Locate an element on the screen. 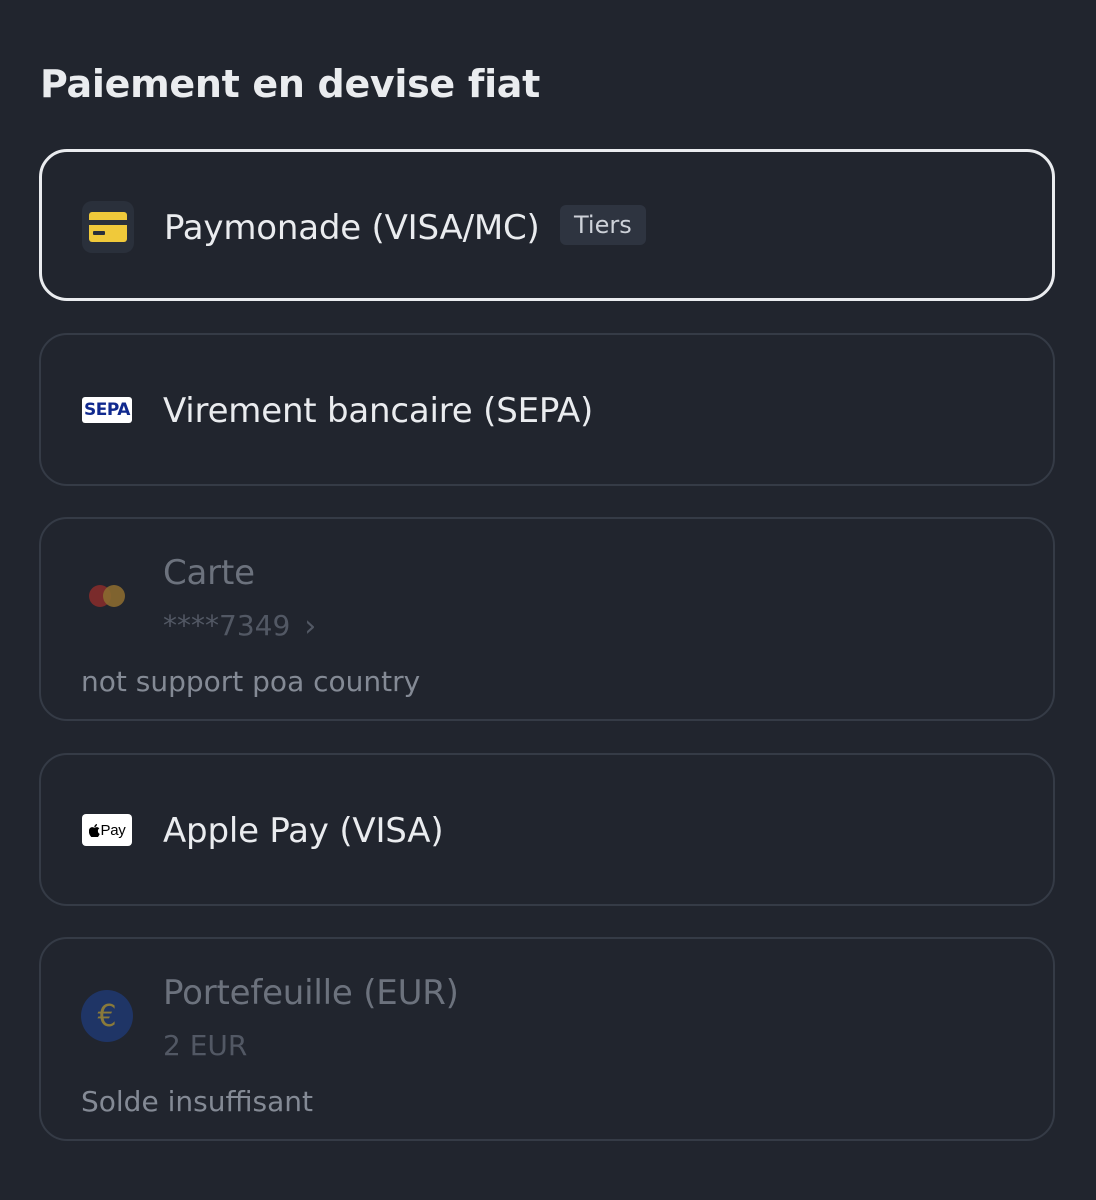 The height and width of the screenshot is (1200, 1096). payment-option-label: Portefeuille (EUR) is located at coordinates (311, 993).